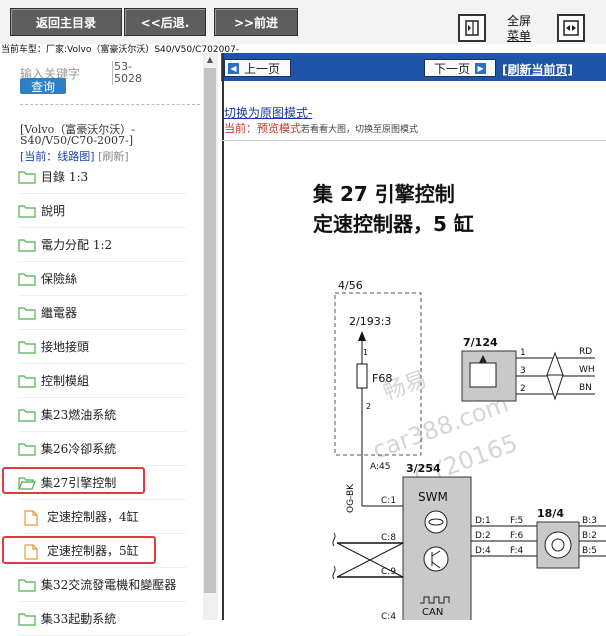 This screenshot has height=636, width=606. Describe the element at coordinates (110, 104) in the screenshot. I see `sidebar-divider` at that location.